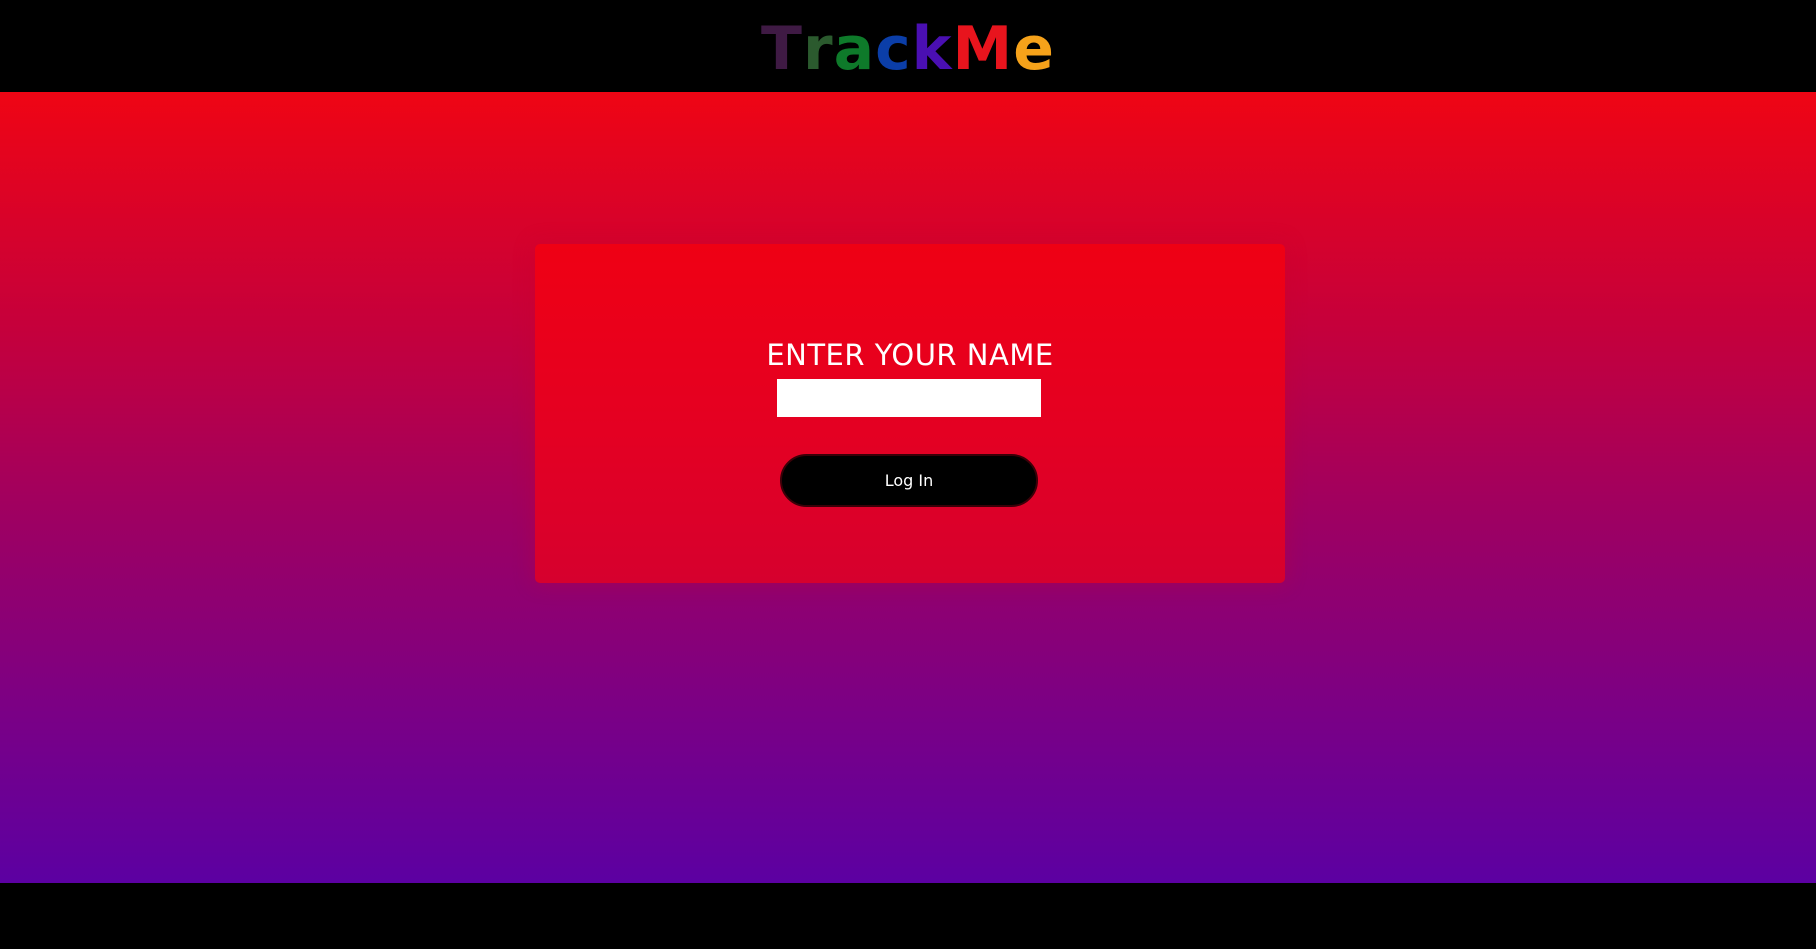 The width and height of the screenshot is (1816, 949). I want to click on logo-letter: M, so click(983, 49).